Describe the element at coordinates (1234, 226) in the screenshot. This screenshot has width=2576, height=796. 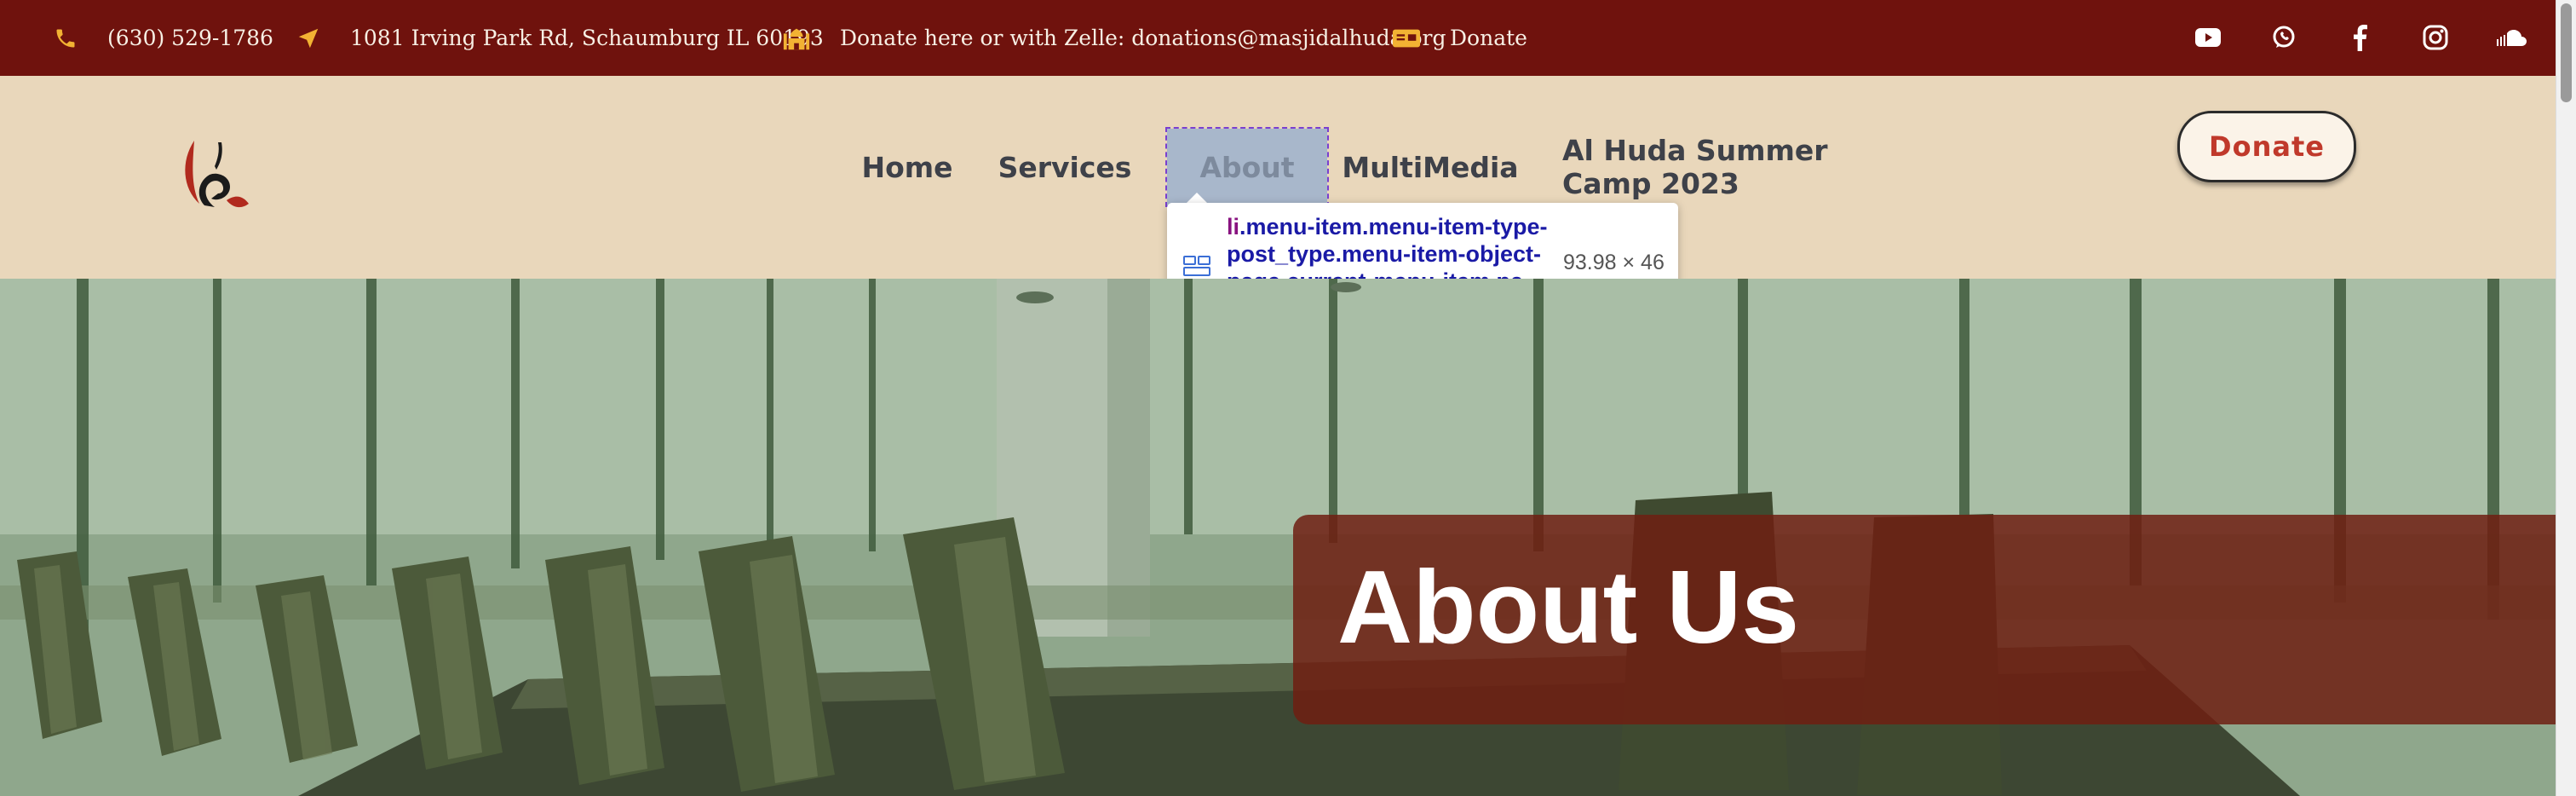
I see `element-tag: li` at that location.